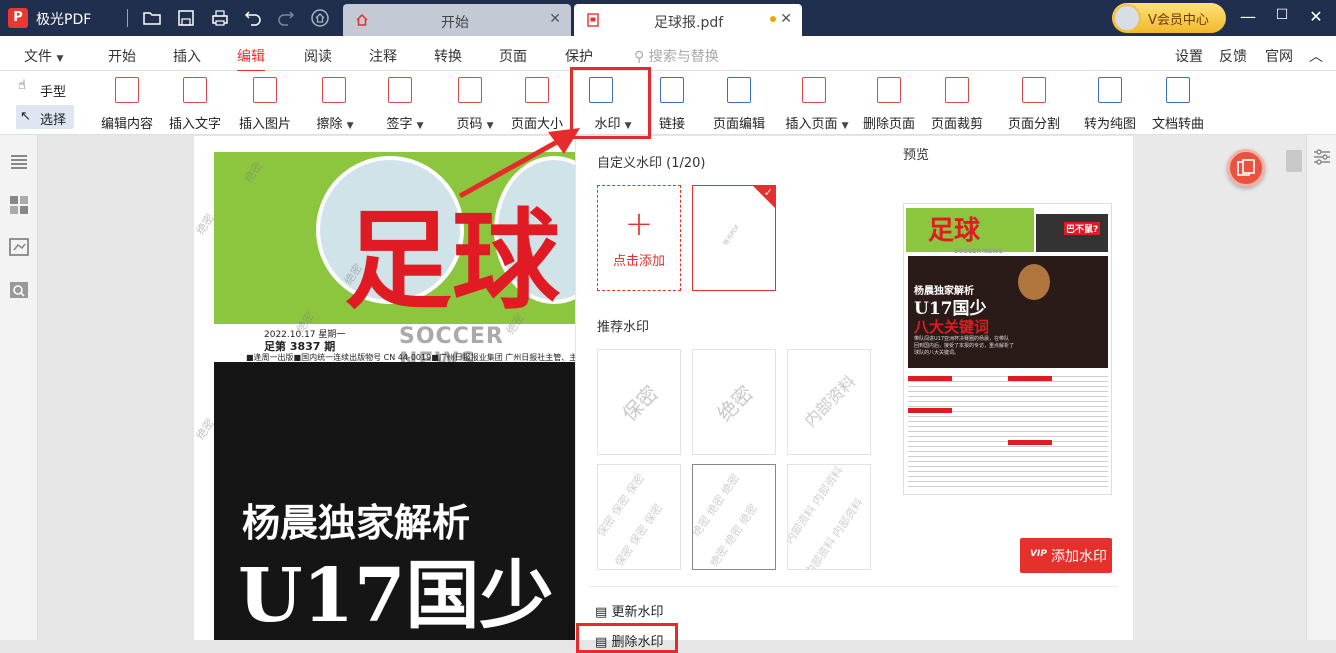 This screenshot has width=1336, height=653. What do you see at coordinates (152, 18) in the screenshot?
I see `open-folder-icon` at bounding box center [152, 18].